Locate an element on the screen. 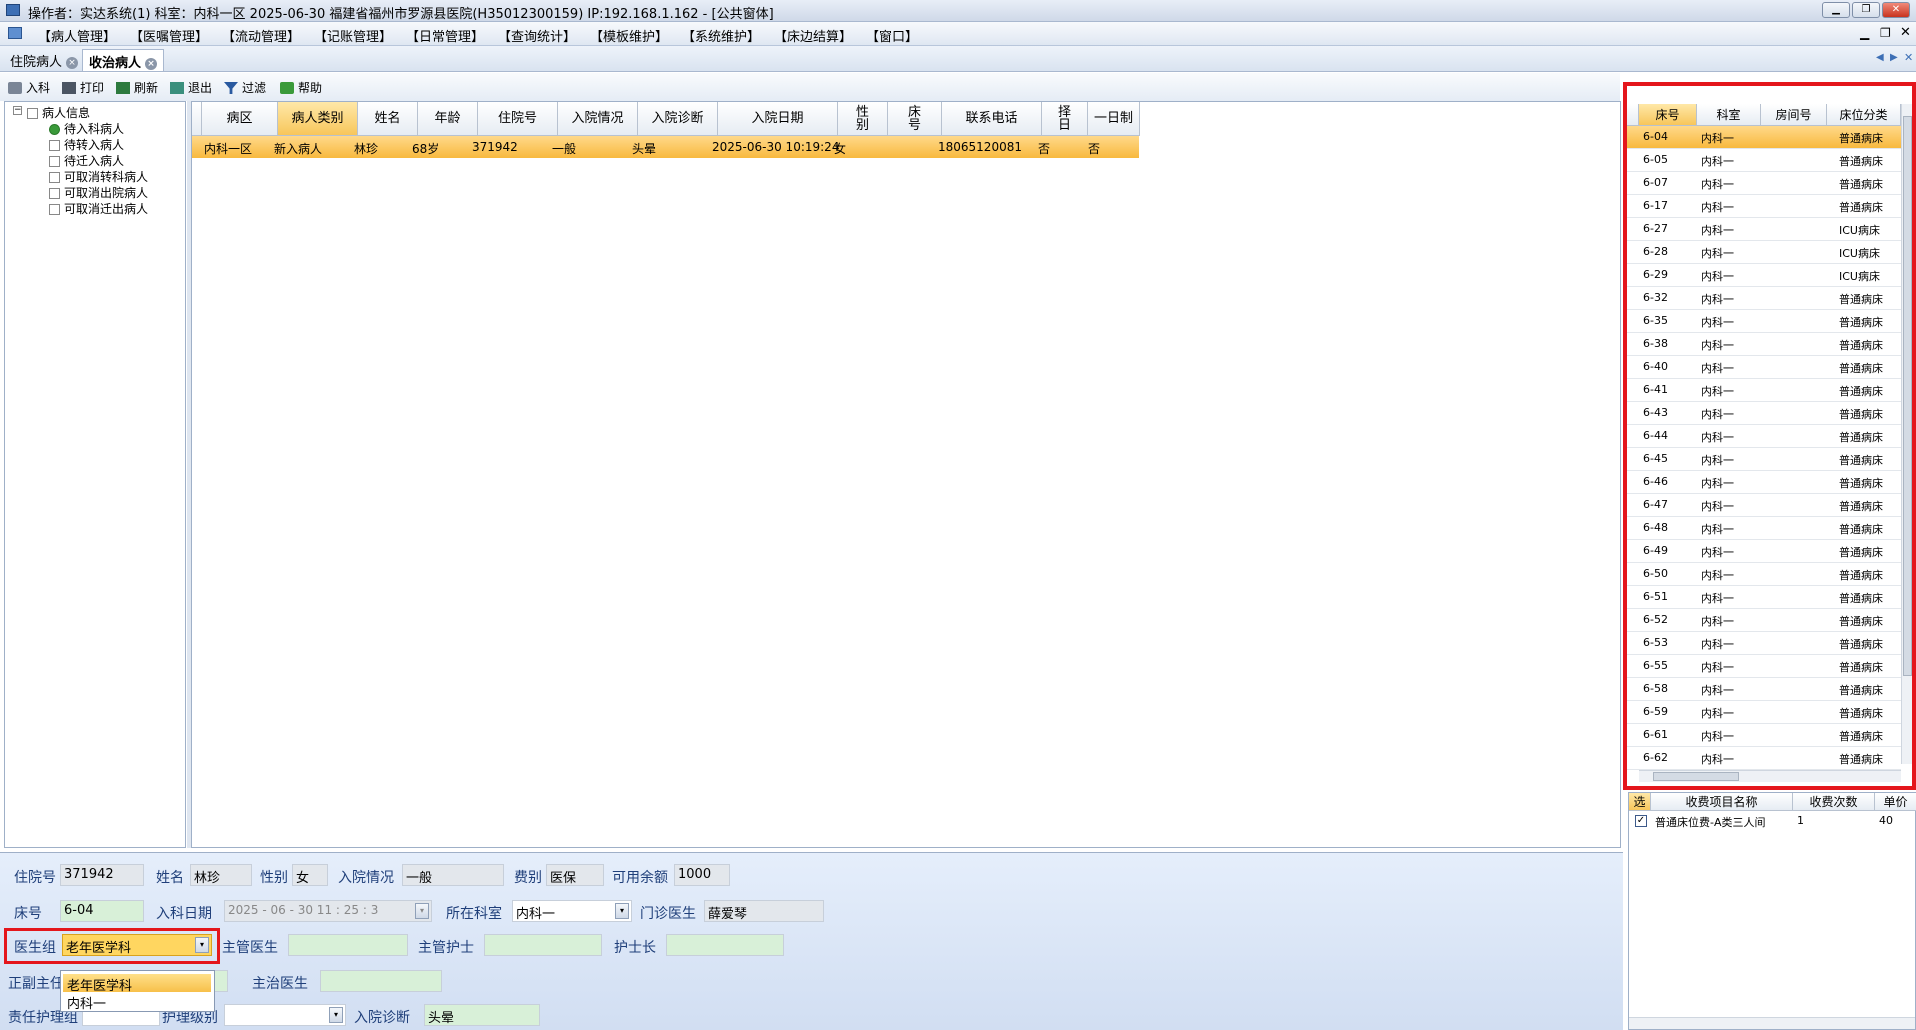 The image size is (1916, 1030). mdi-close-icon: ✕ is located at coordinates (1905, 32).